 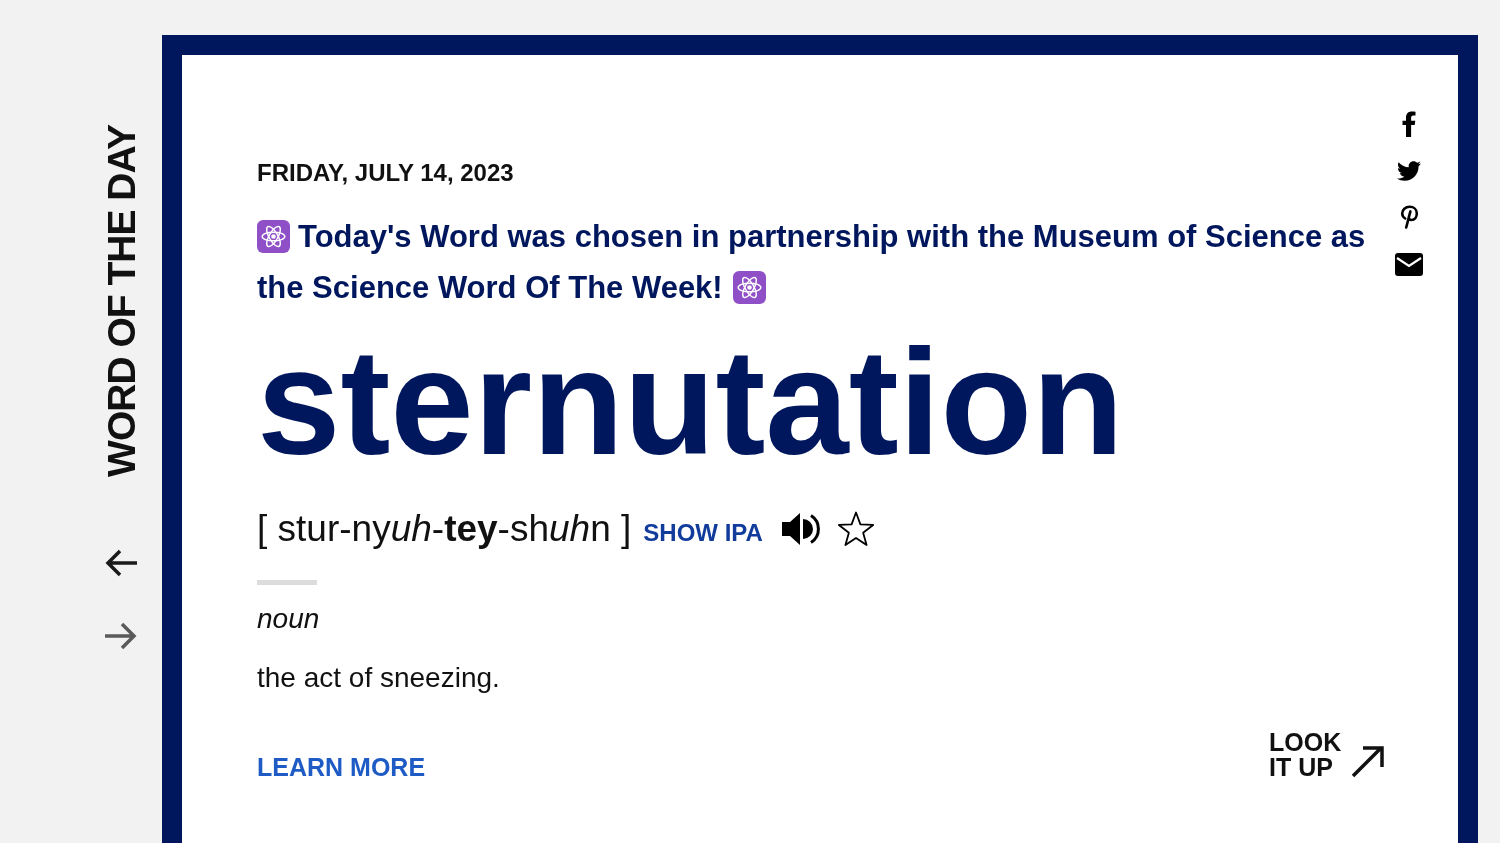 What do you see at coordinates (121, 562) in the screenshot?
I see `left-arrow-icon` at bounding box center [121, 562].